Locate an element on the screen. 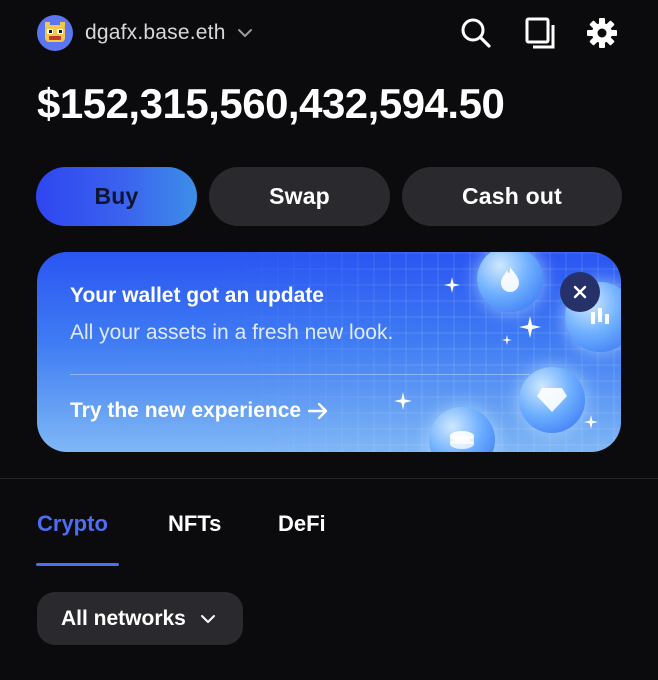 The height and width of the screenshot is (680, 658). total-balance: $152,315,560,432,594.50 is located at coordinates (271, 103).